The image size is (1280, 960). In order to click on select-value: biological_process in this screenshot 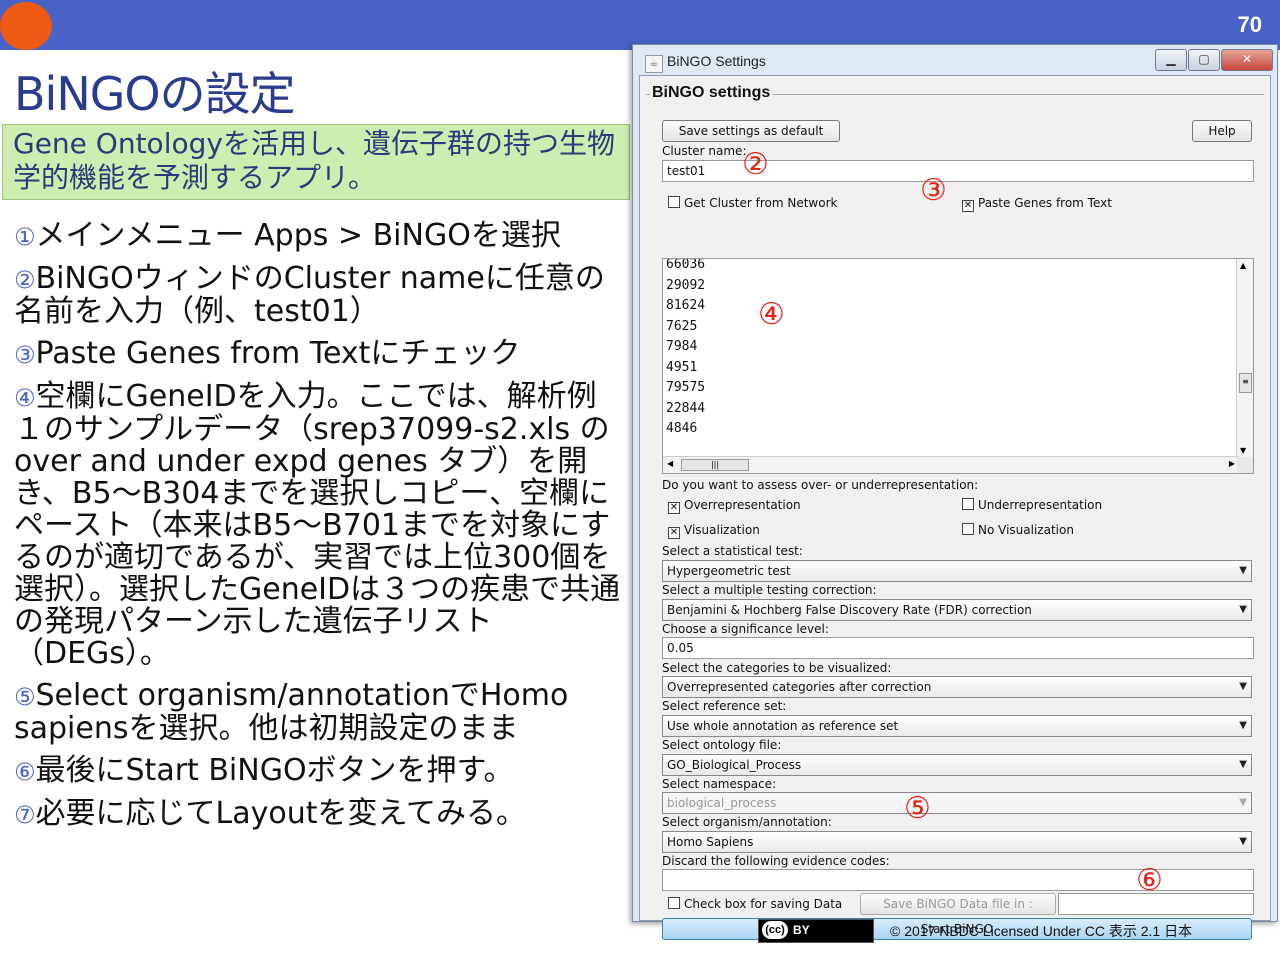, I will do `click(722, 803)`.